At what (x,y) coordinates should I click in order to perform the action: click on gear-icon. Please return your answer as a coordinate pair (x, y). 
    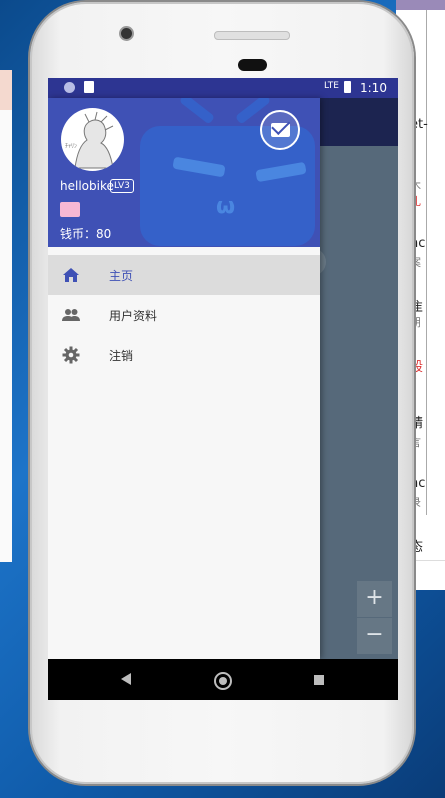
    Looking at the image, I should click on (71, 355).